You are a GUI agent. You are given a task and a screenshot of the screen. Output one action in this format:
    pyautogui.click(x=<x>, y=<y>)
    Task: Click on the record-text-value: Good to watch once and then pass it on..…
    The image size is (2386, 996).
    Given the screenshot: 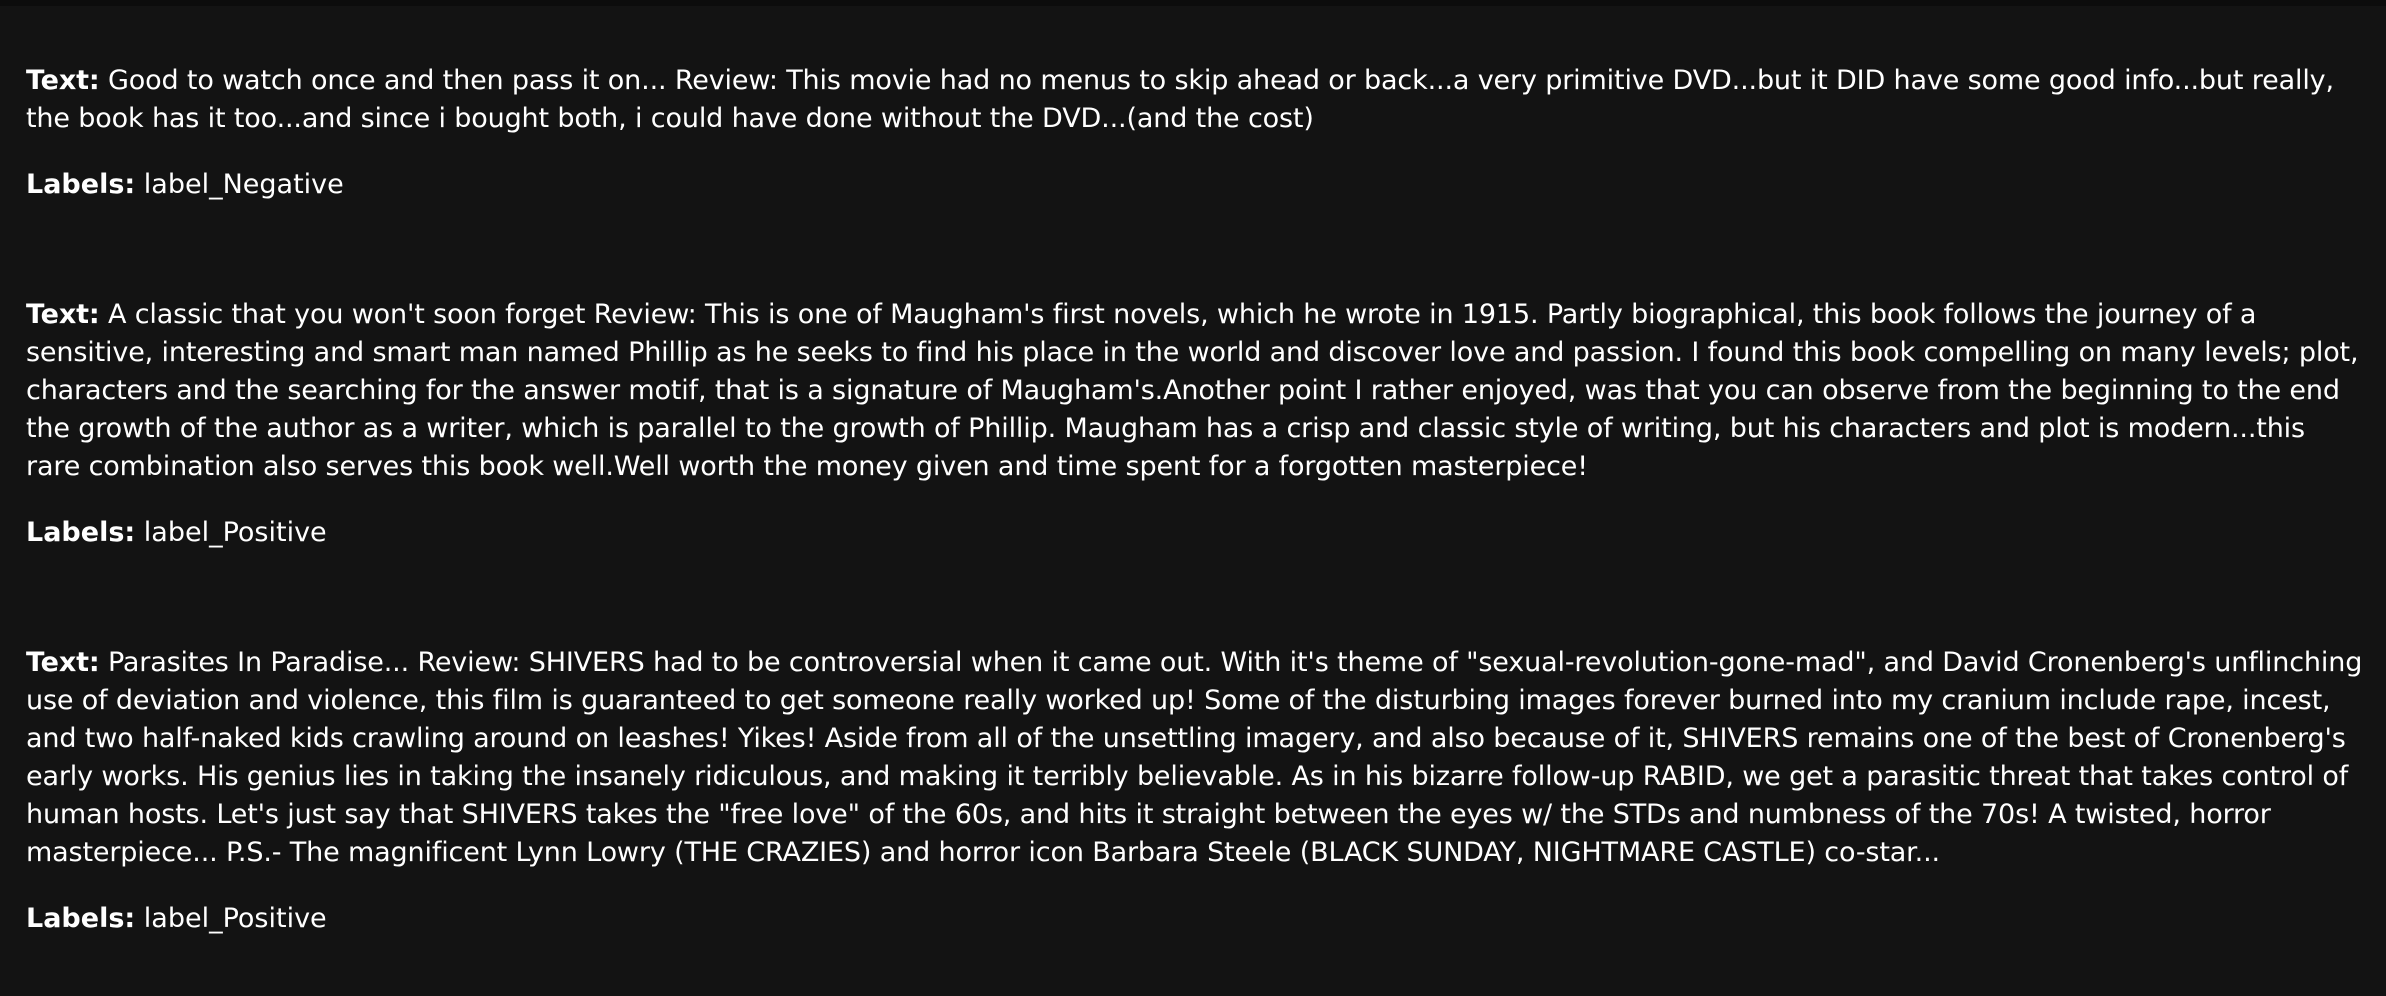 What is the action you would take?
    pyautogui.click(x=1180, y=99)
    